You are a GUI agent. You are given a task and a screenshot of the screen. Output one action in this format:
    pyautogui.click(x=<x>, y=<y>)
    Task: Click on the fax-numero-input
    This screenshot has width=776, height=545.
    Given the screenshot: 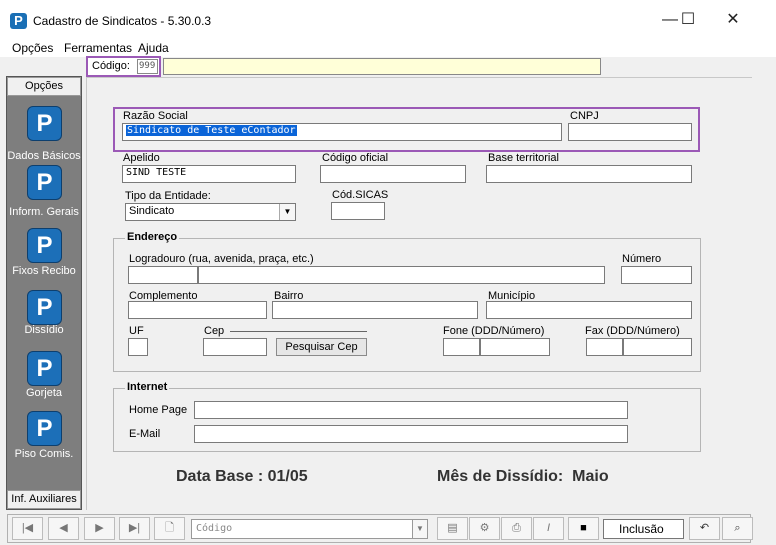 What is the action you would take?
    pyautogui.click(x=657, y=347)
    